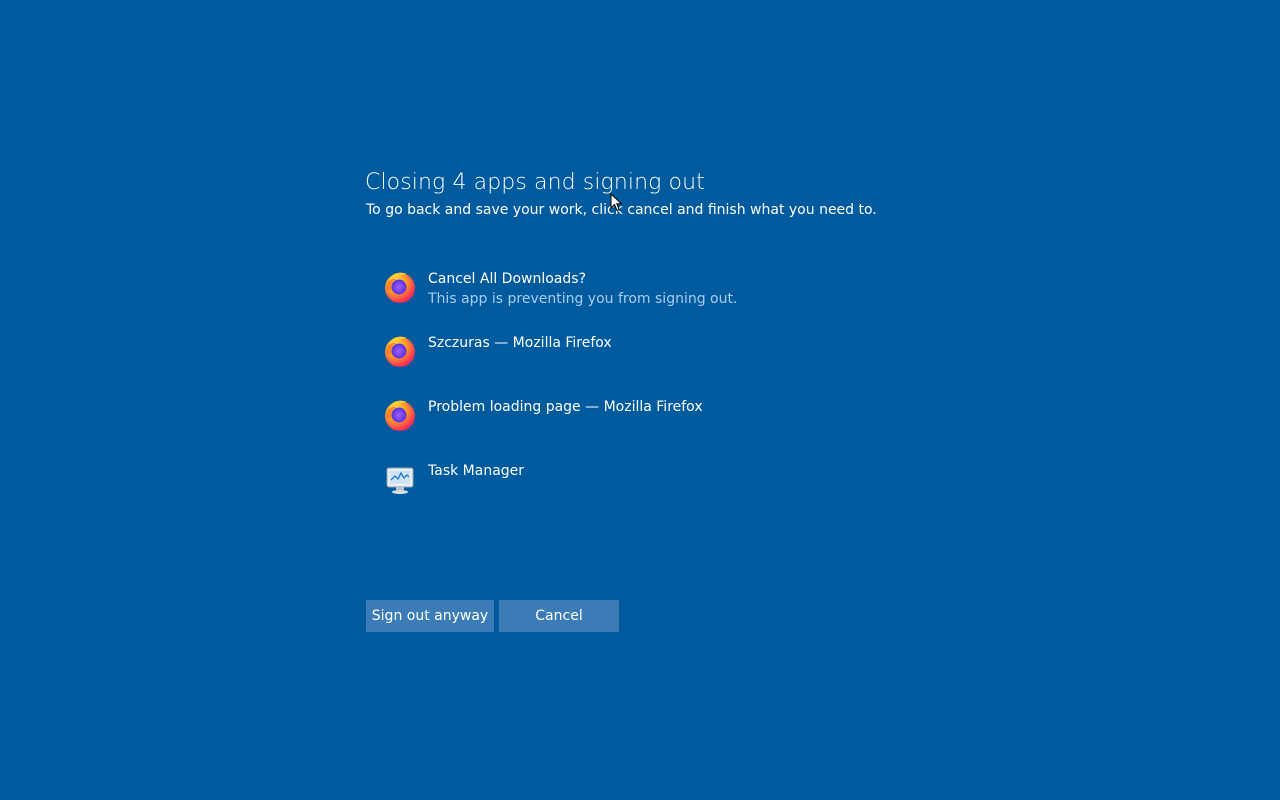  I want to click on list-item: Szczuras — Mozilla Firefox, so click(643, 362).